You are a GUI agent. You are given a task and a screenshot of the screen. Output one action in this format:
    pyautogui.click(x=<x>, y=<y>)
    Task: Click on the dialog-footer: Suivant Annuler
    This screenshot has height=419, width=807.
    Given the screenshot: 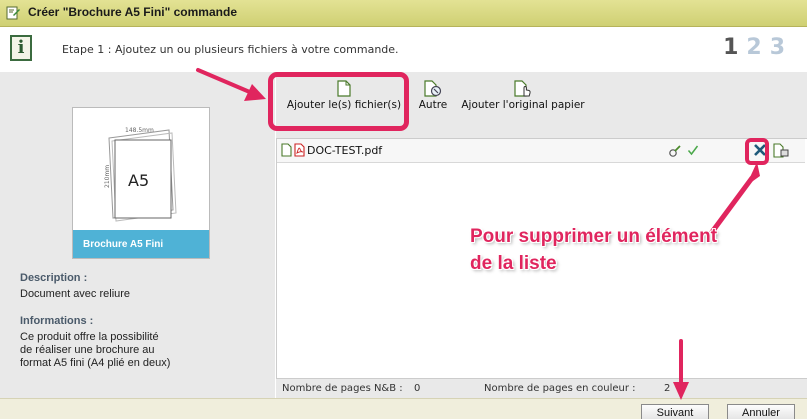 What is the action you would take?
    pyautogui.click(x=403, y=408)
    